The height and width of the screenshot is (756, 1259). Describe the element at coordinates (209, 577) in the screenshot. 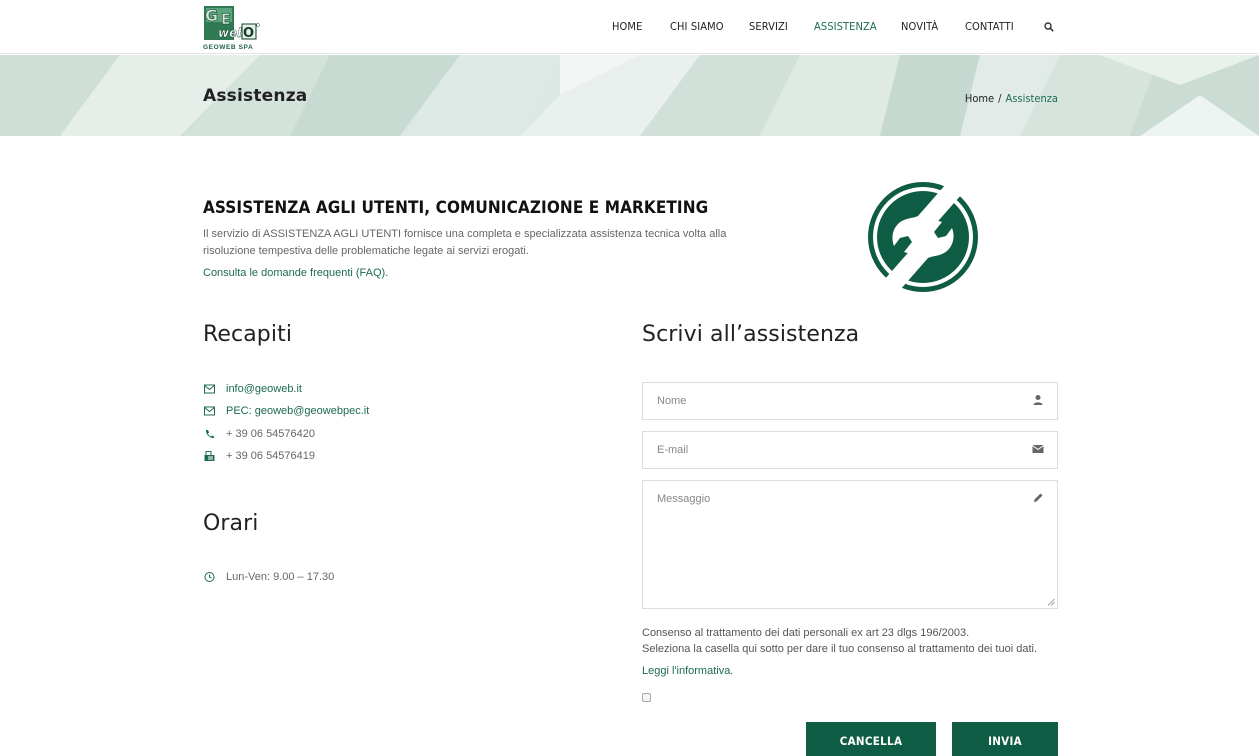

I see `clock-icon` at that location.